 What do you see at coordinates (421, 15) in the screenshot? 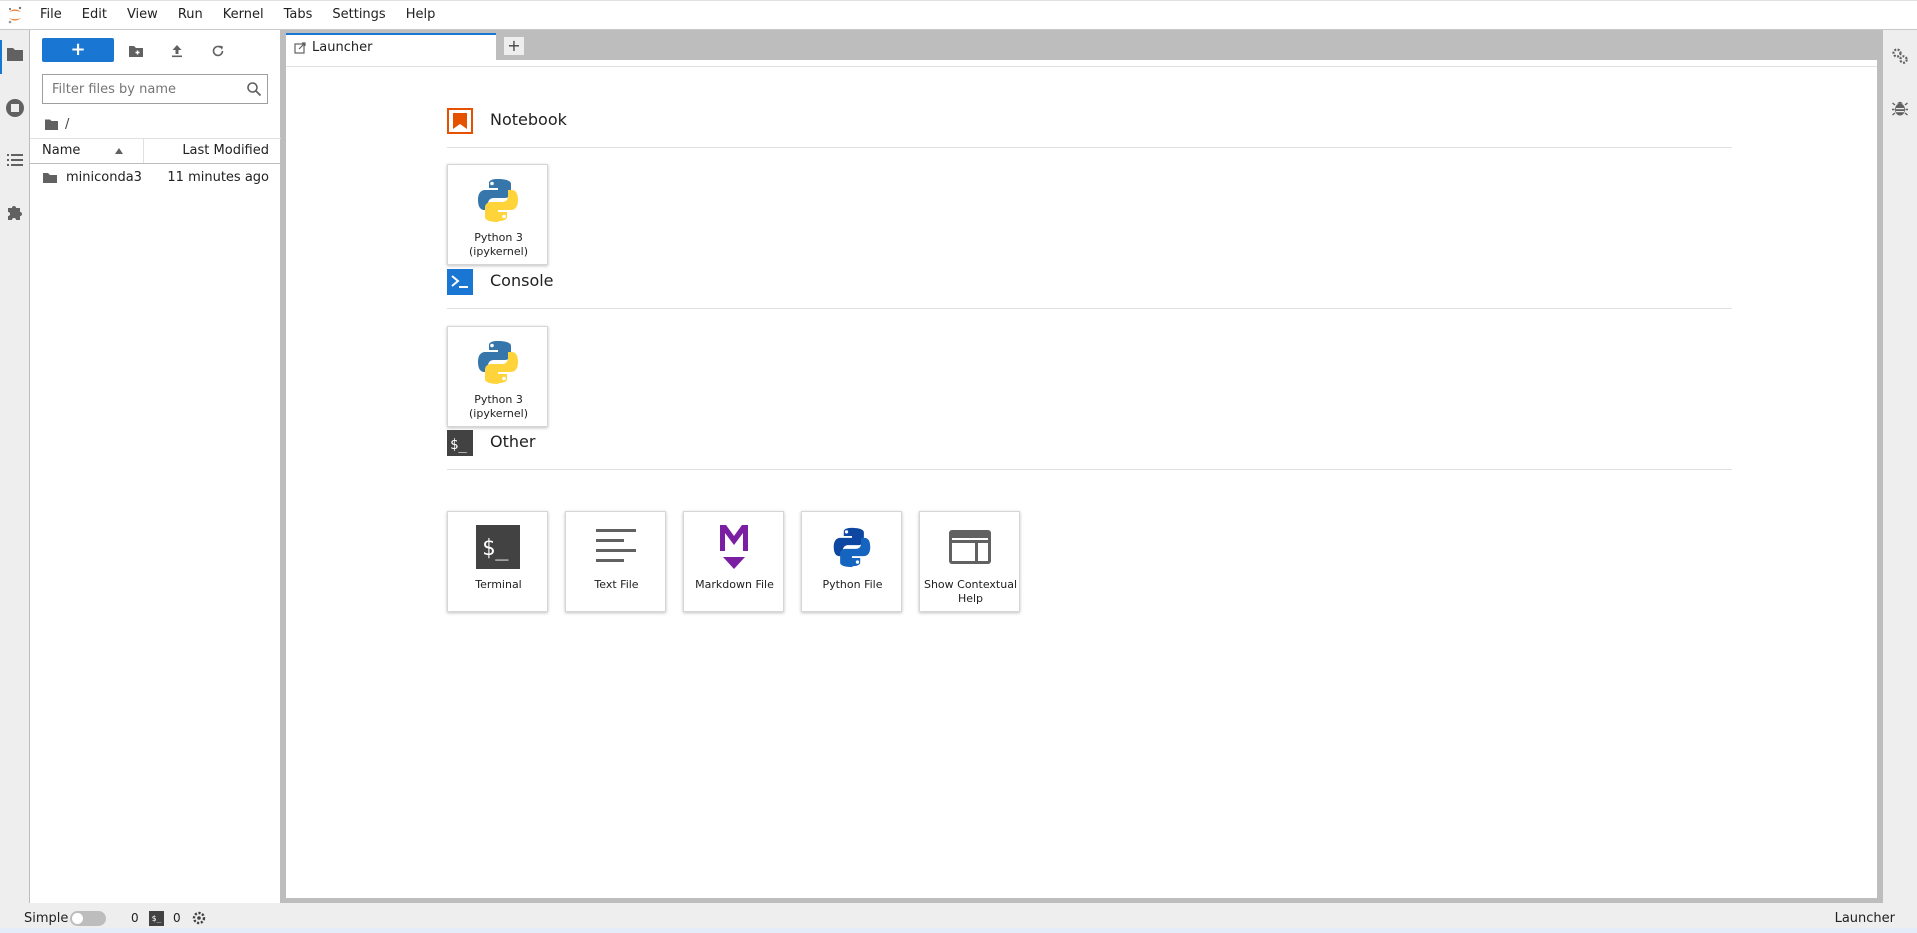
I see `menu-help: Help` at bounding box center [421, 15].